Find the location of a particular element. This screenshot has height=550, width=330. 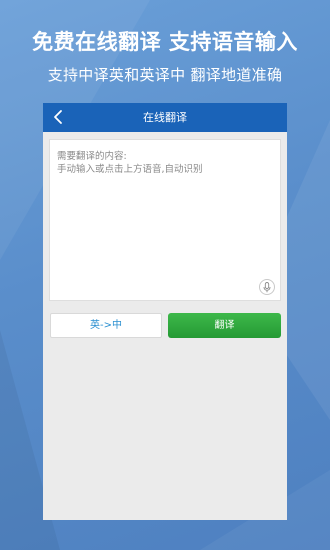

microphone-icon is located at coordinates (267, 287).